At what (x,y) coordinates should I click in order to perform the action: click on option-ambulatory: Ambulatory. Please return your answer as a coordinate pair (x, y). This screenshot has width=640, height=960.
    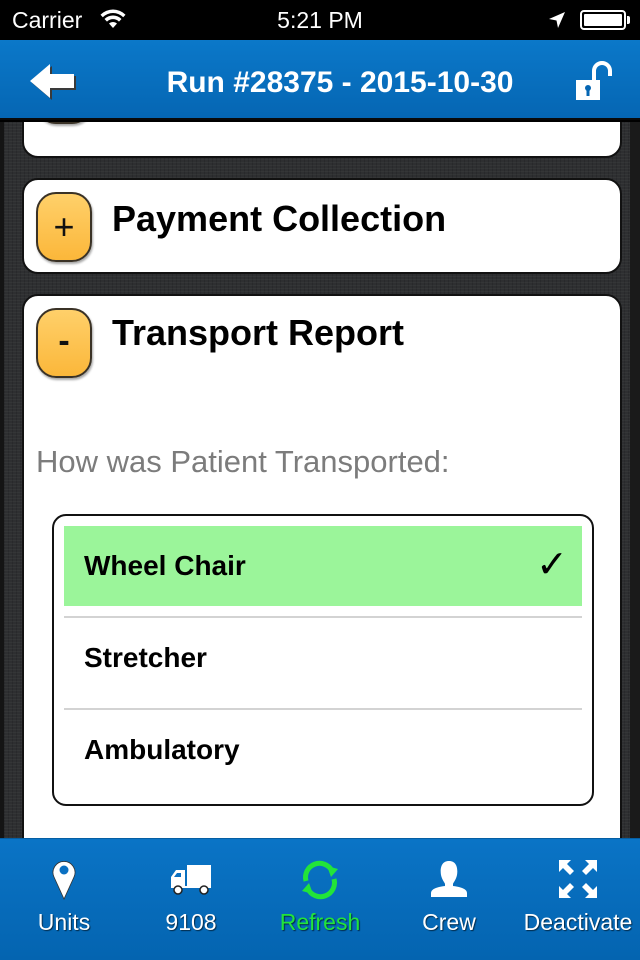
    Looking at the image, I should click on (323, 750).